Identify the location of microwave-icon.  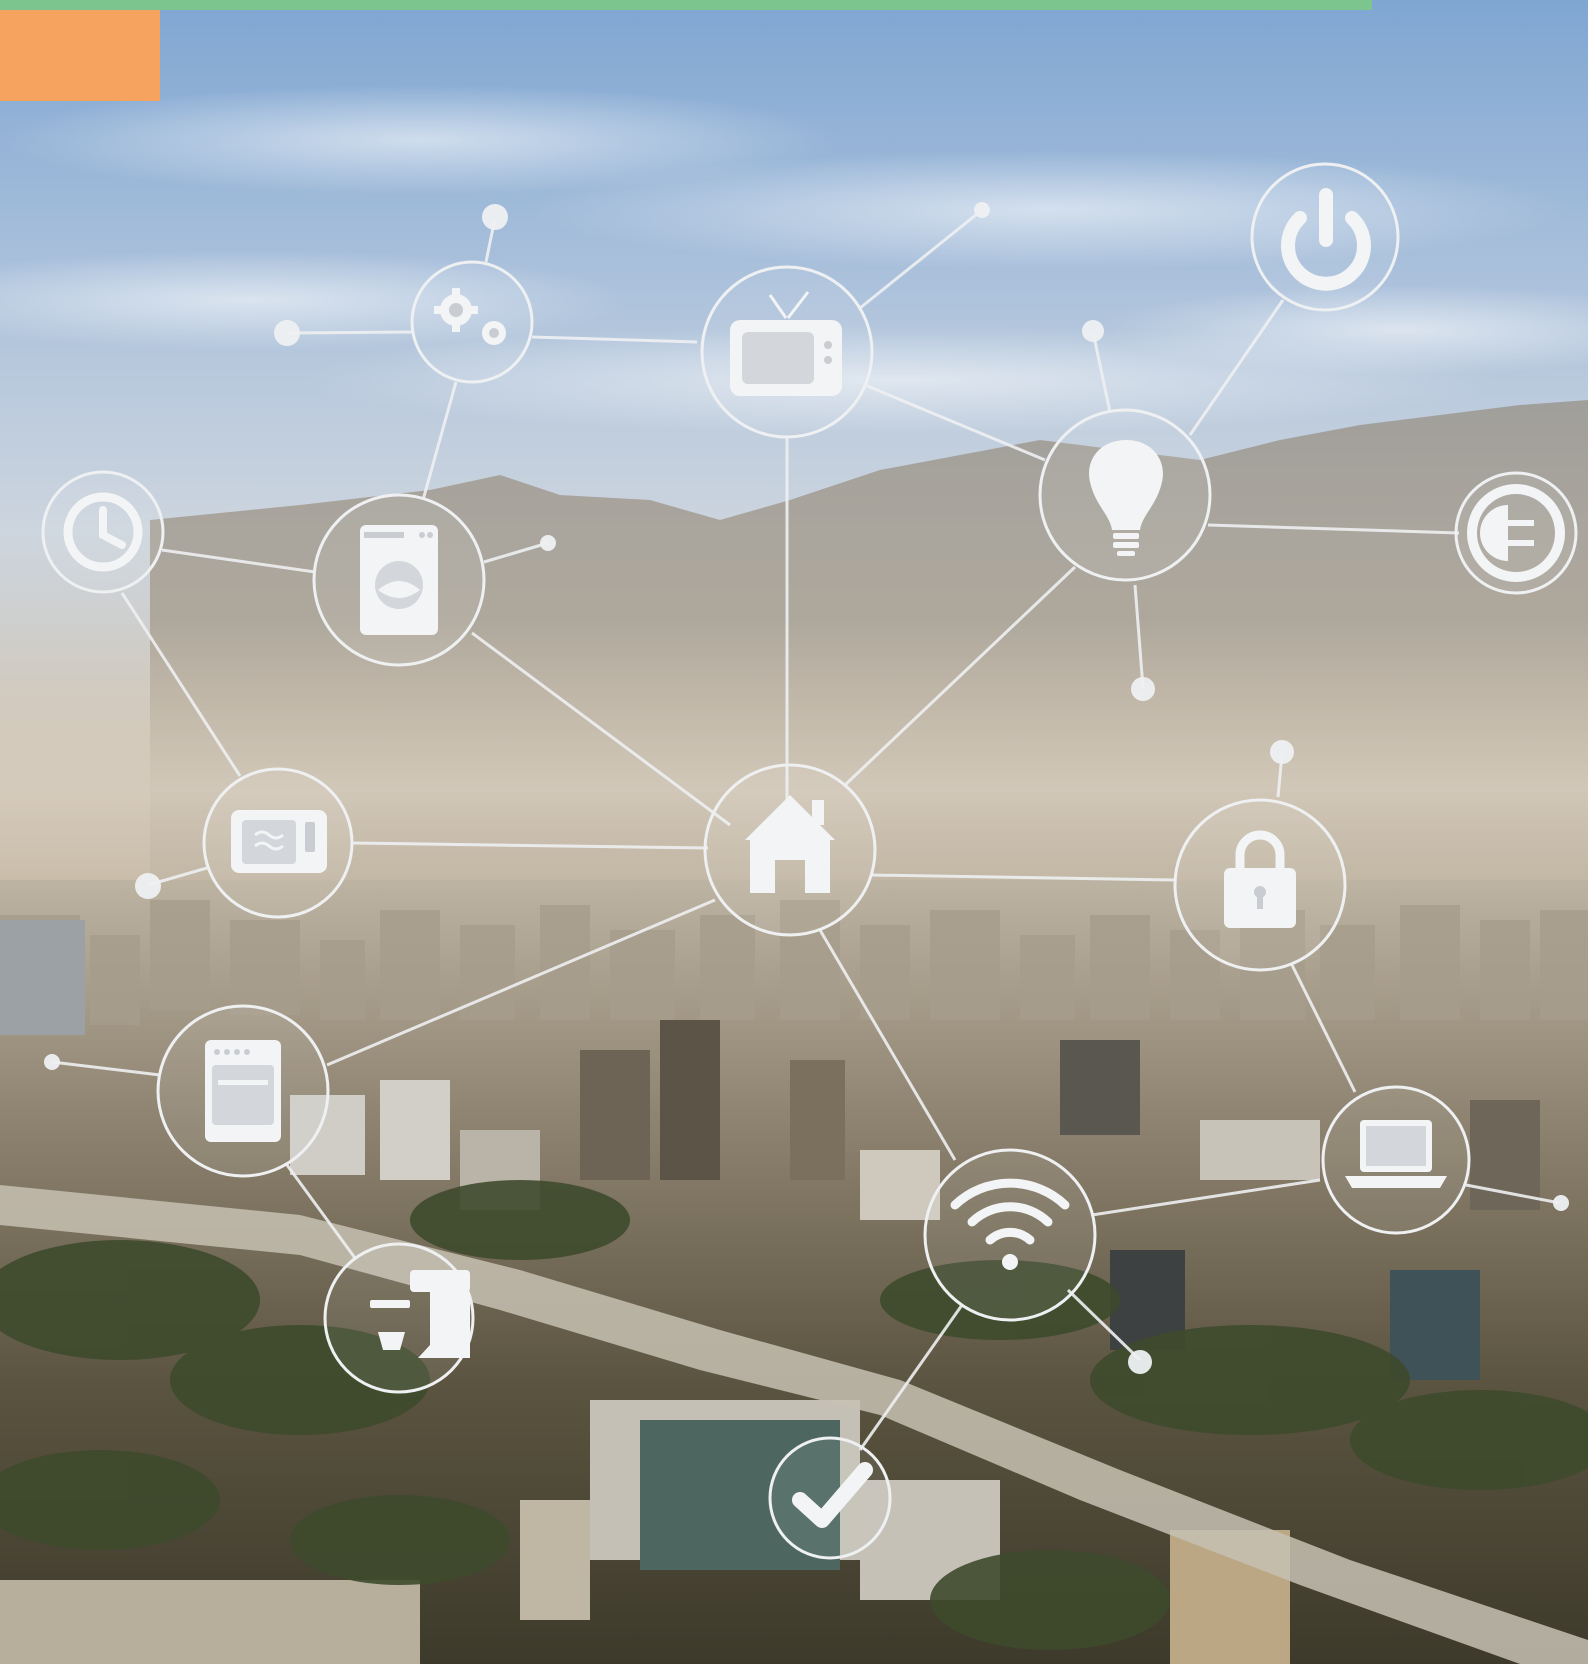
(279, 841).